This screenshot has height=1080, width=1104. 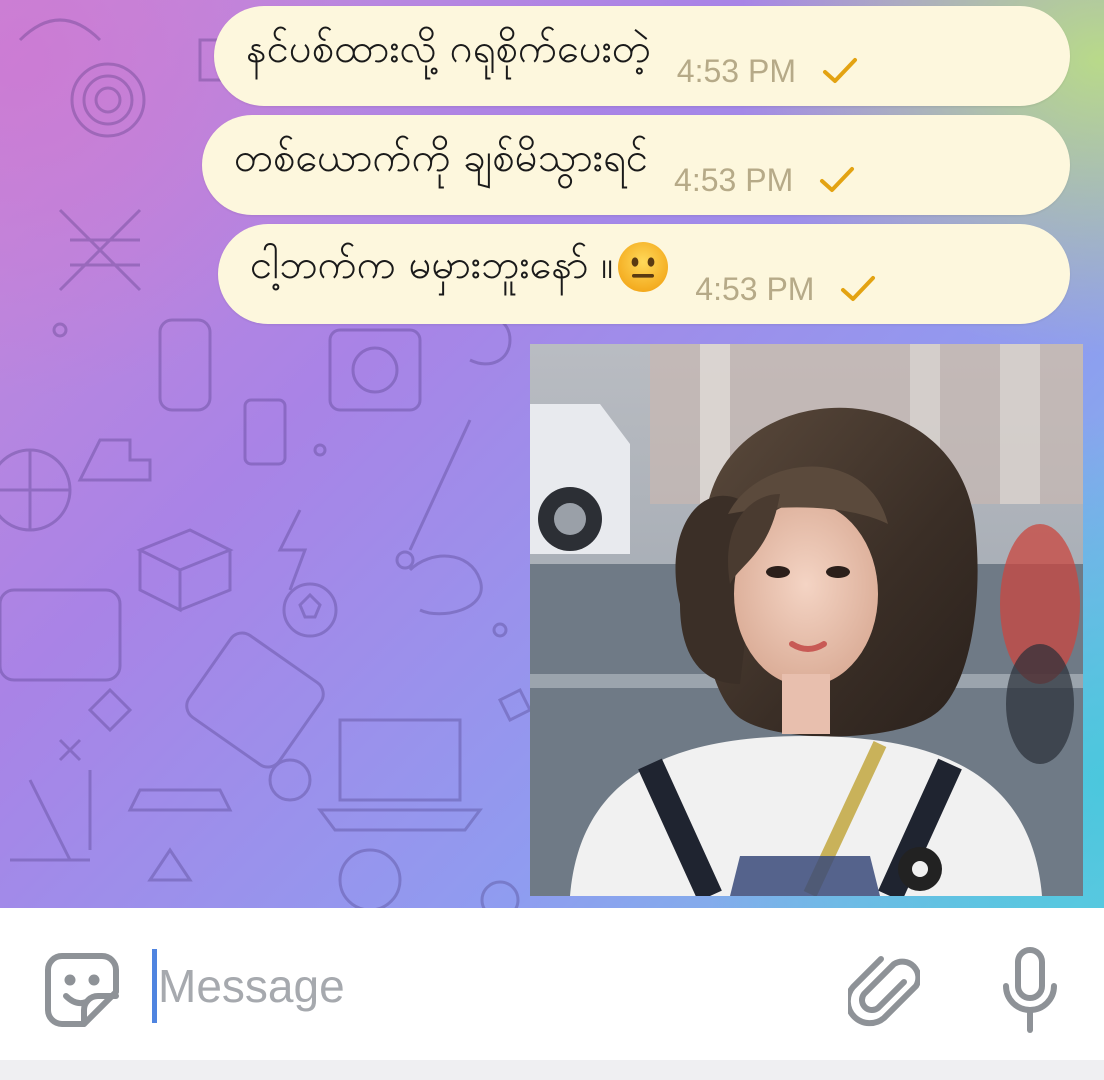 I want to click on message-composer, so click(x=552, y=984).